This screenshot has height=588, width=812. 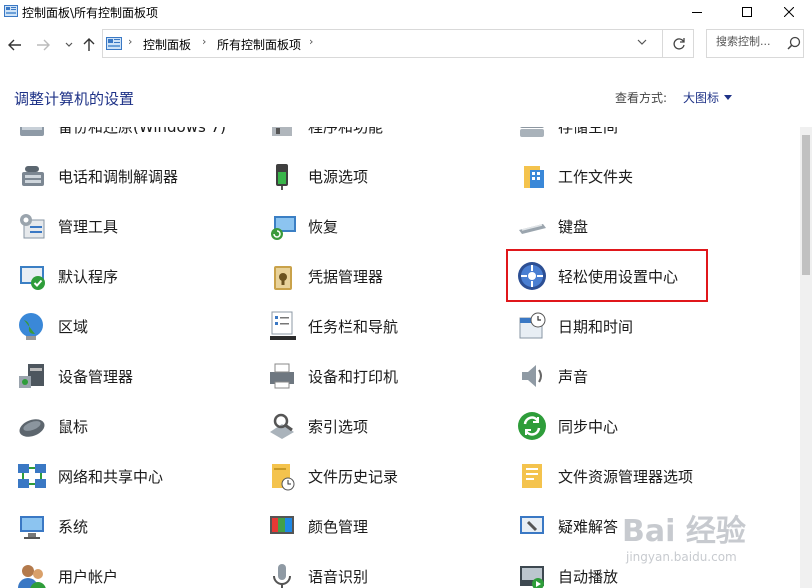 I want to click on search-input, so click(x=749, y=41).